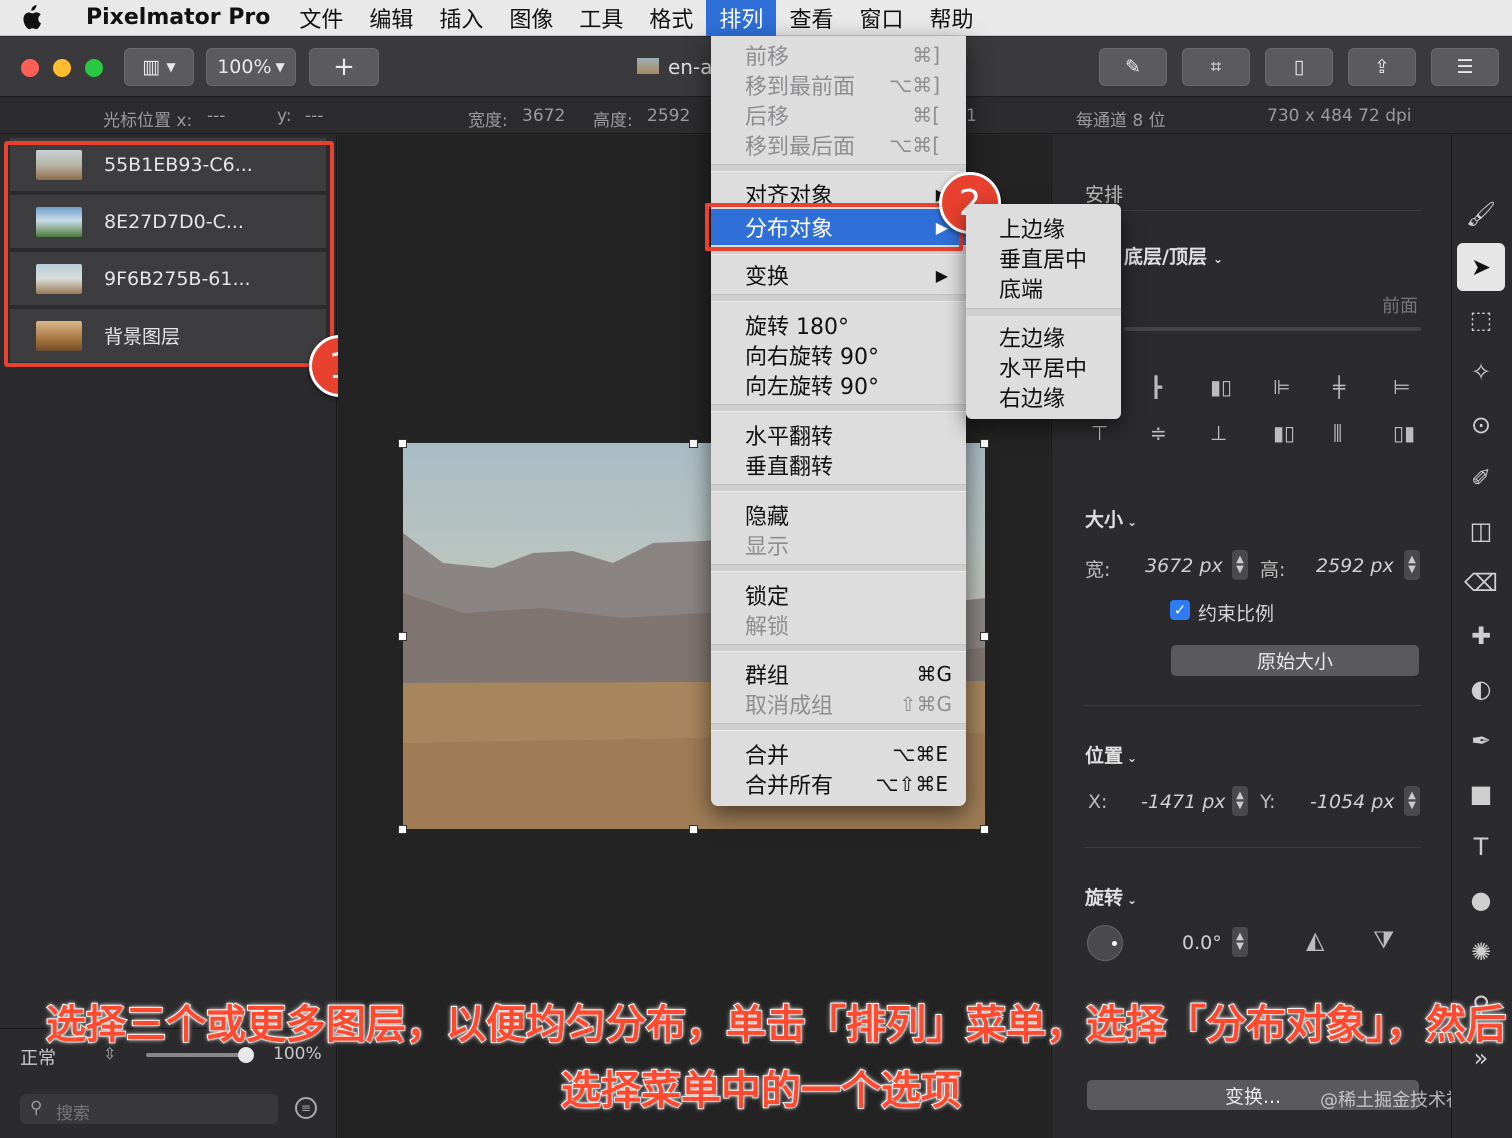 This screenshot has height=1138, width=1512. What do you see at coordinates (1105, 943) in the screenshot?
I see `rotation-dial` at bounding box center [1105, 943].